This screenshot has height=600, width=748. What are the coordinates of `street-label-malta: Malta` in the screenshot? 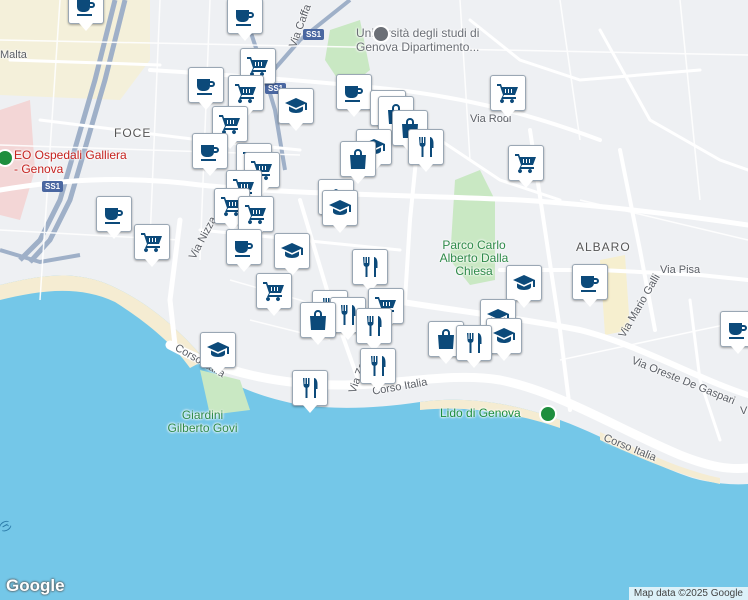 It's located at (13, 55).